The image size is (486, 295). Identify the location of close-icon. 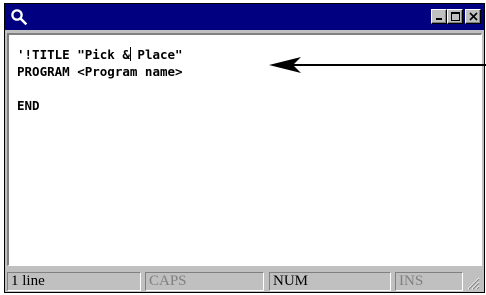
(473, 16).